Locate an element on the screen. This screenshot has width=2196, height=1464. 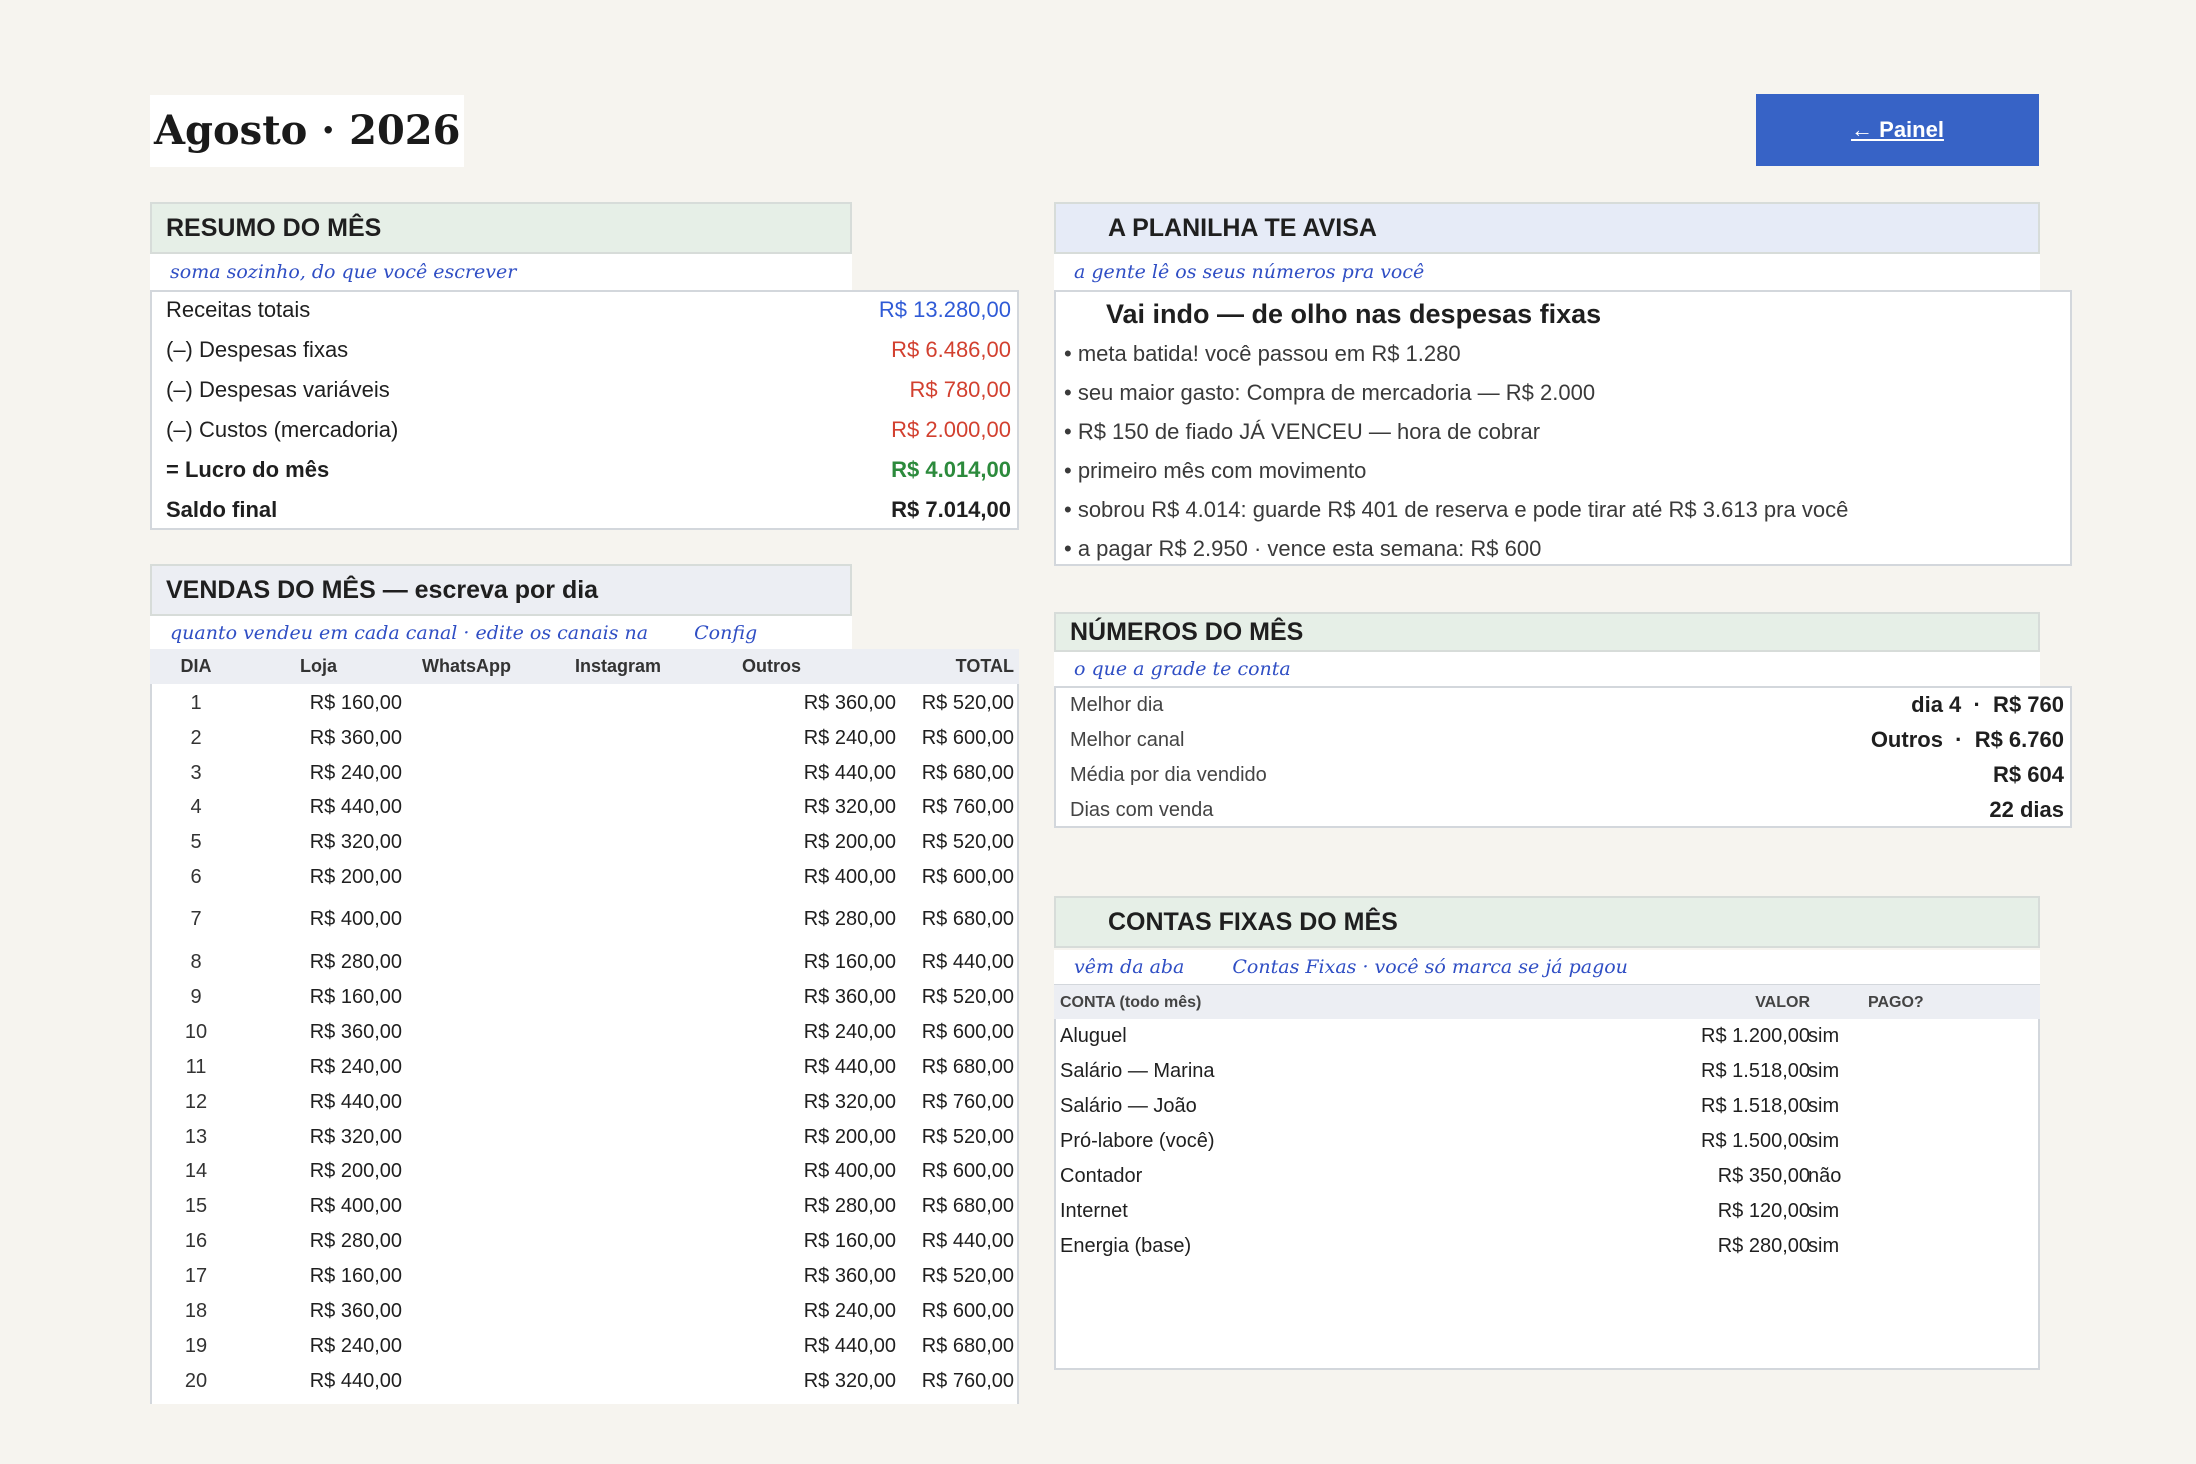
back-to-painel-button: ← Painel is located at coordinates (1897, 130).